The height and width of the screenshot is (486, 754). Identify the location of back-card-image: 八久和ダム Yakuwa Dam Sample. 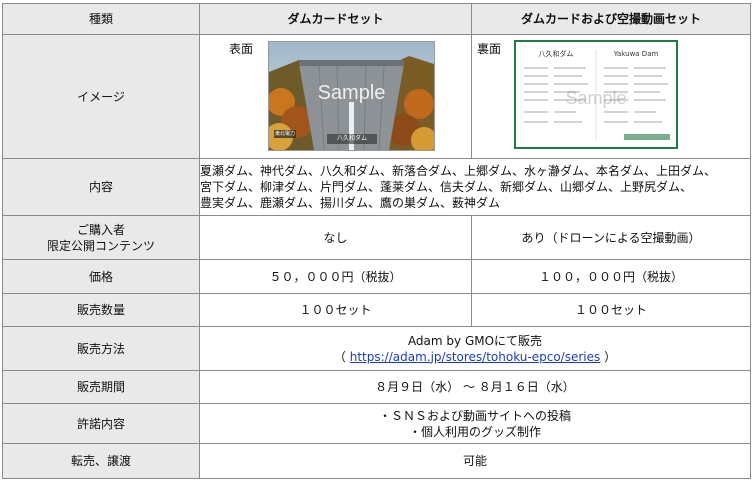
(596, 94).